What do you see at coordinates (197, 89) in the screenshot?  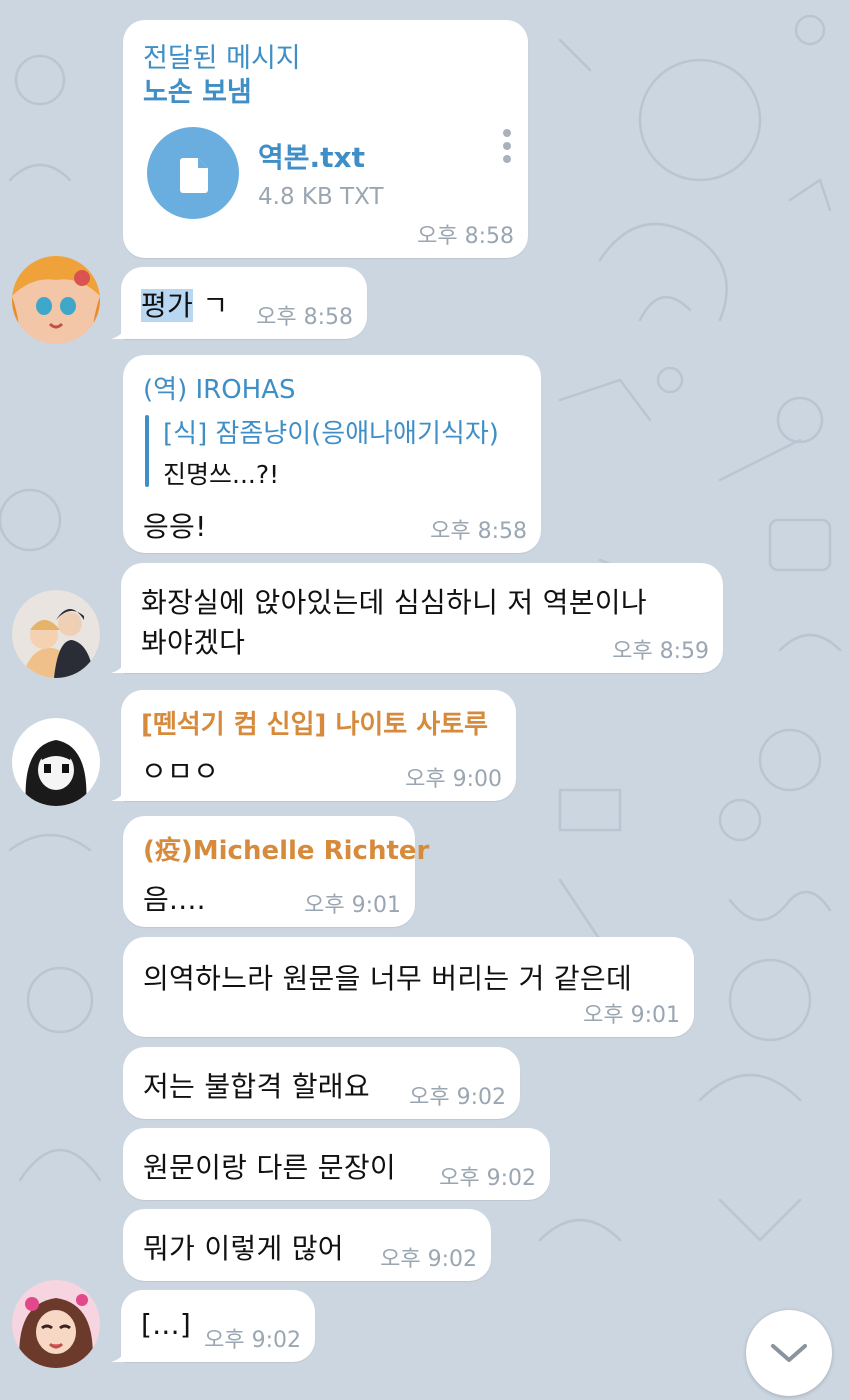 I see `forwarded-from: 노손 보냄` at bounding box center [197, 89].